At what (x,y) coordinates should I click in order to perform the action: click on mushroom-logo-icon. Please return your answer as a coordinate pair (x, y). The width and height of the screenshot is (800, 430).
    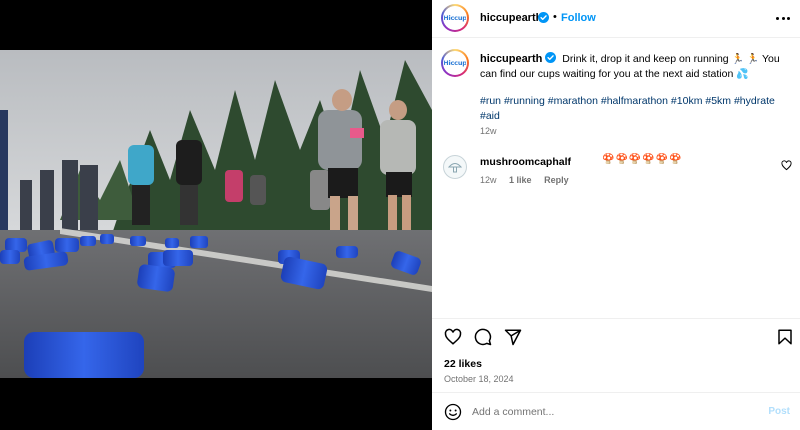
    Looking at the image, I should click on (455, 168).